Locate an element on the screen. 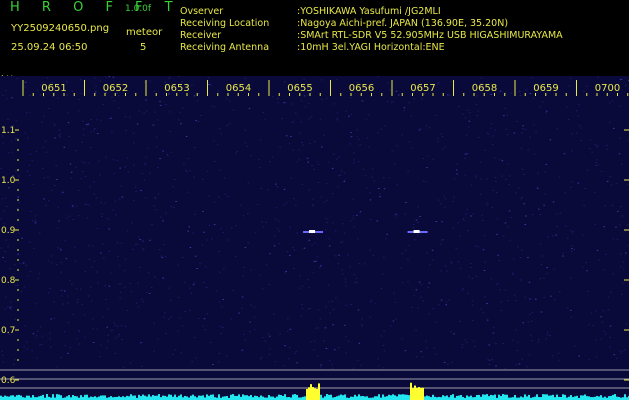 The image size is (629, 400). meteor-echo-head is located at coordinates (416, 231).